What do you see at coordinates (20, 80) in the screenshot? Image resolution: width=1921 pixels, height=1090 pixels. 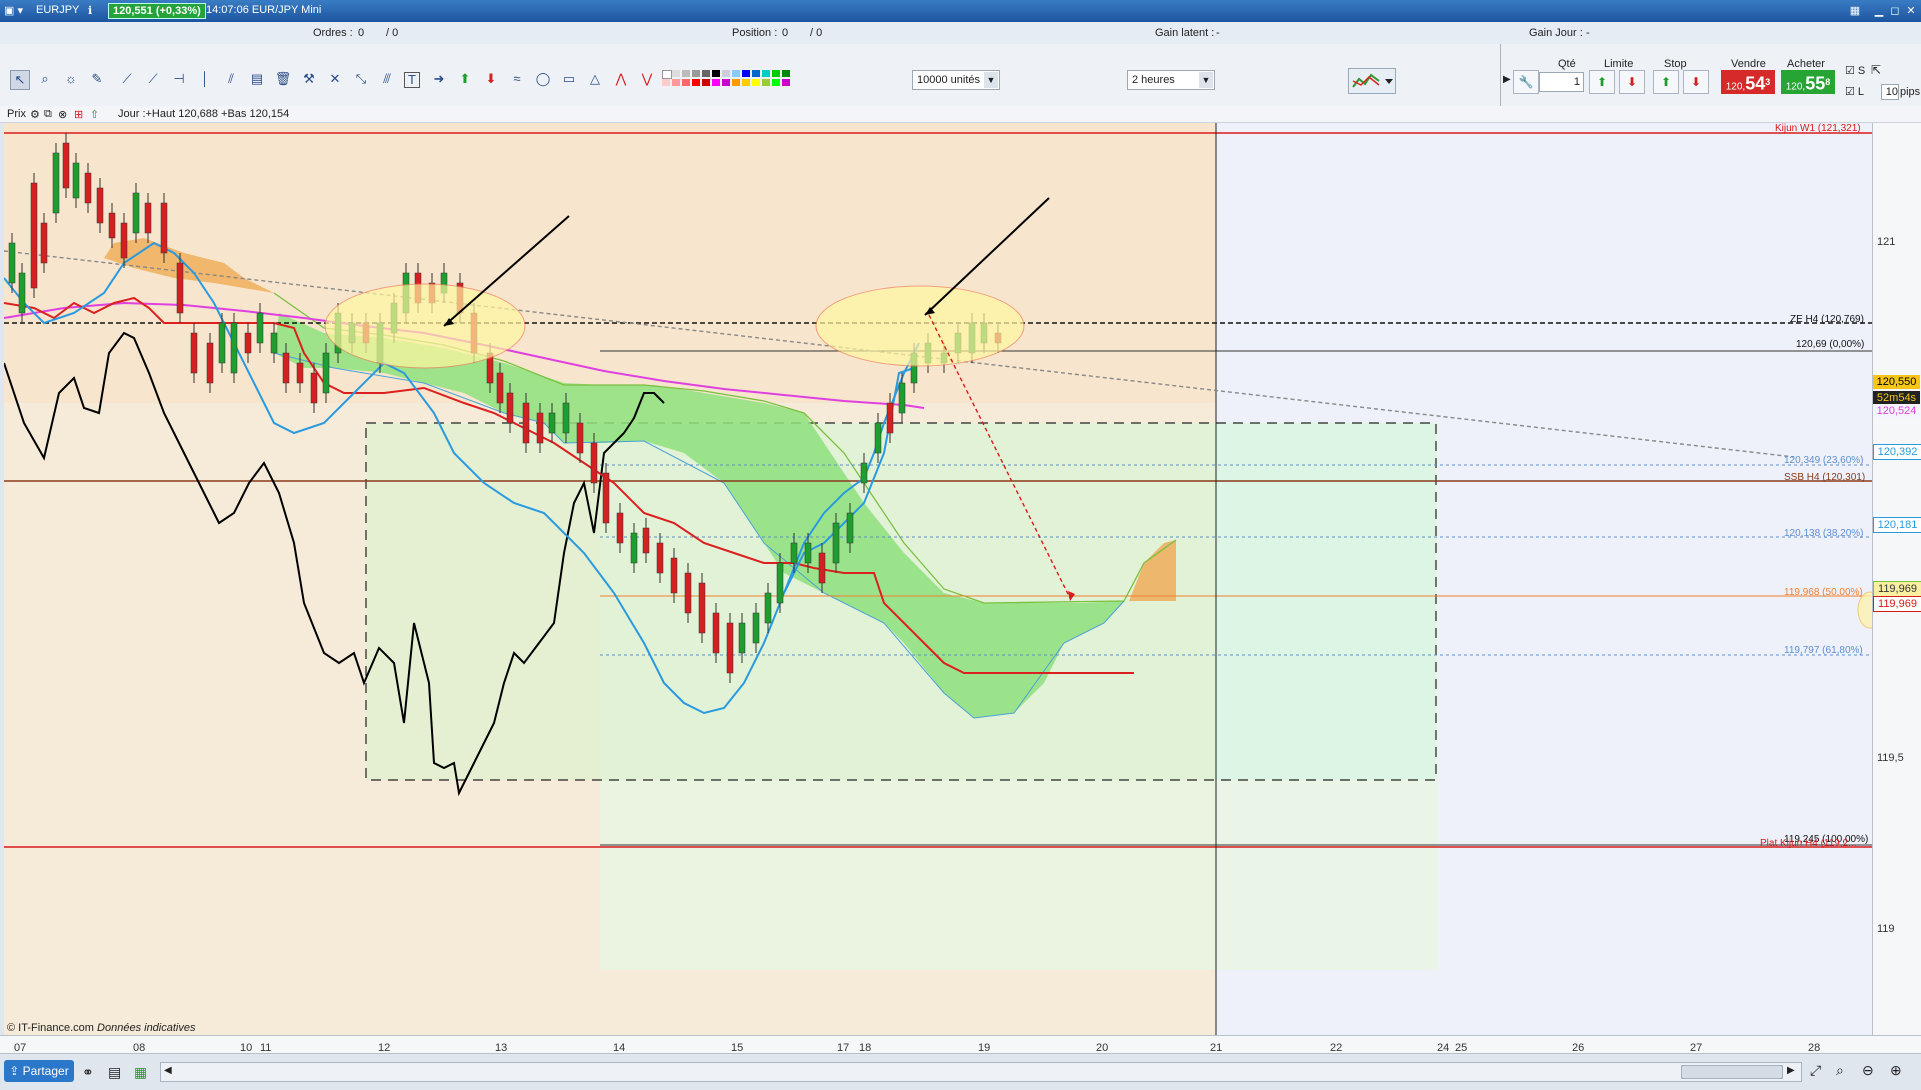 I see `pointer-tool-icon: ↖` at bounding box center [20, 80].